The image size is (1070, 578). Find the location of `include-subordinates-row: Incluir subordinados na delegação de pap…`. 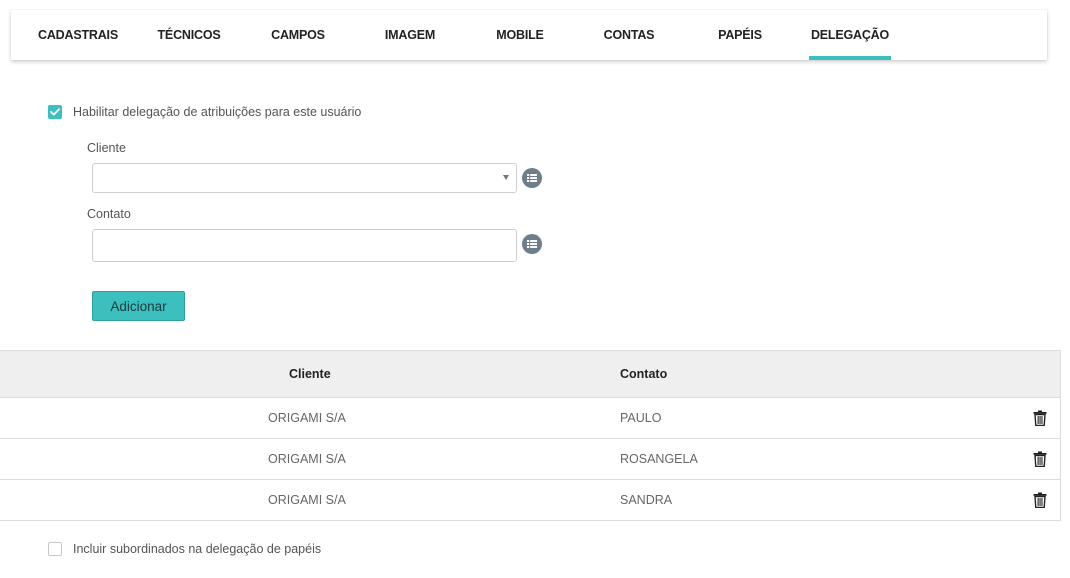

include-subordinates-row: Incluir subordinados na delegação de pap… is located at coordinates (184, 549).